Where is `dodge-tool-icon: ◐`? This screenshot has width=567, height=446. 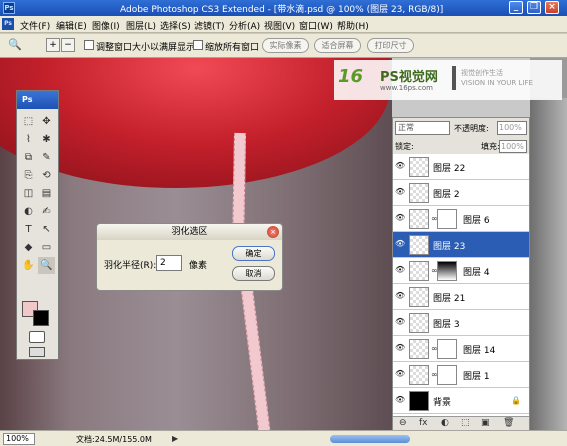
dodge-tool-icon: ◐ is located at coordinates (28, 211).